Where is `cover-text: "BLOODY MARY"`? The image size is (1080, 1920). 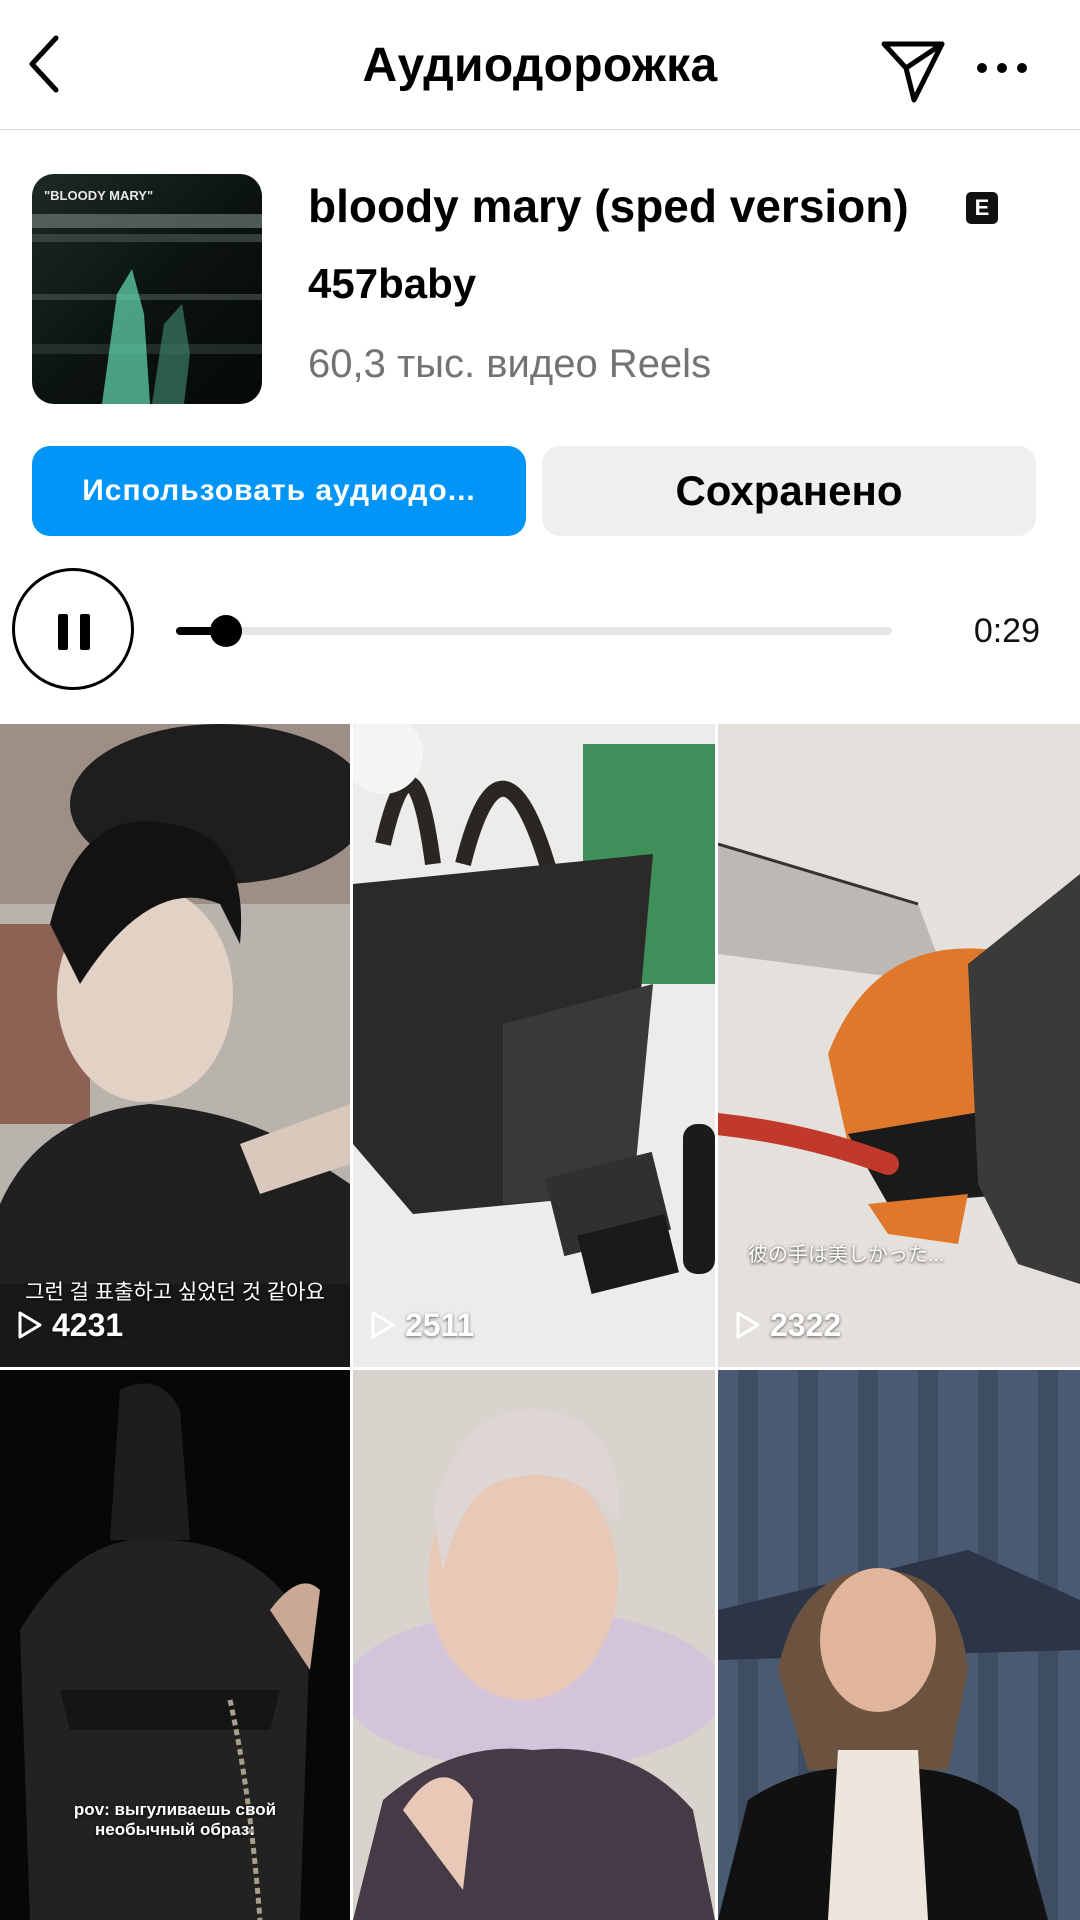
cover-text: "BLOODY MARY" is located at coordinates (98, 195).